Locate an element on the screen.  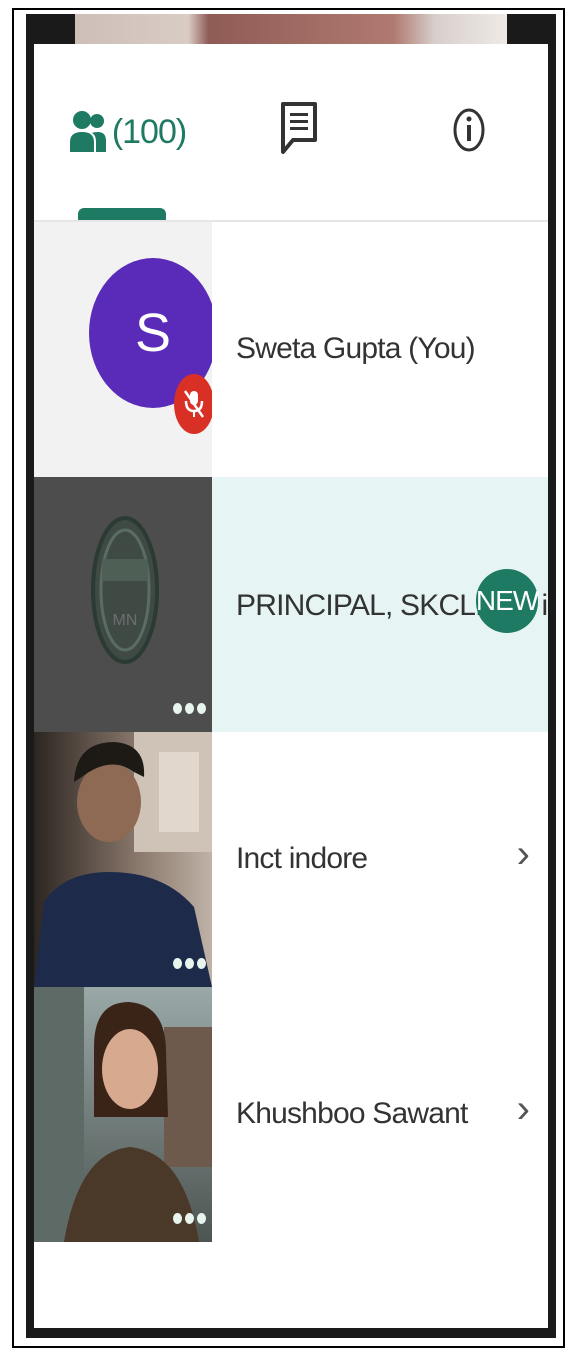
participant-tile: S is located at coordinates (123, 349).